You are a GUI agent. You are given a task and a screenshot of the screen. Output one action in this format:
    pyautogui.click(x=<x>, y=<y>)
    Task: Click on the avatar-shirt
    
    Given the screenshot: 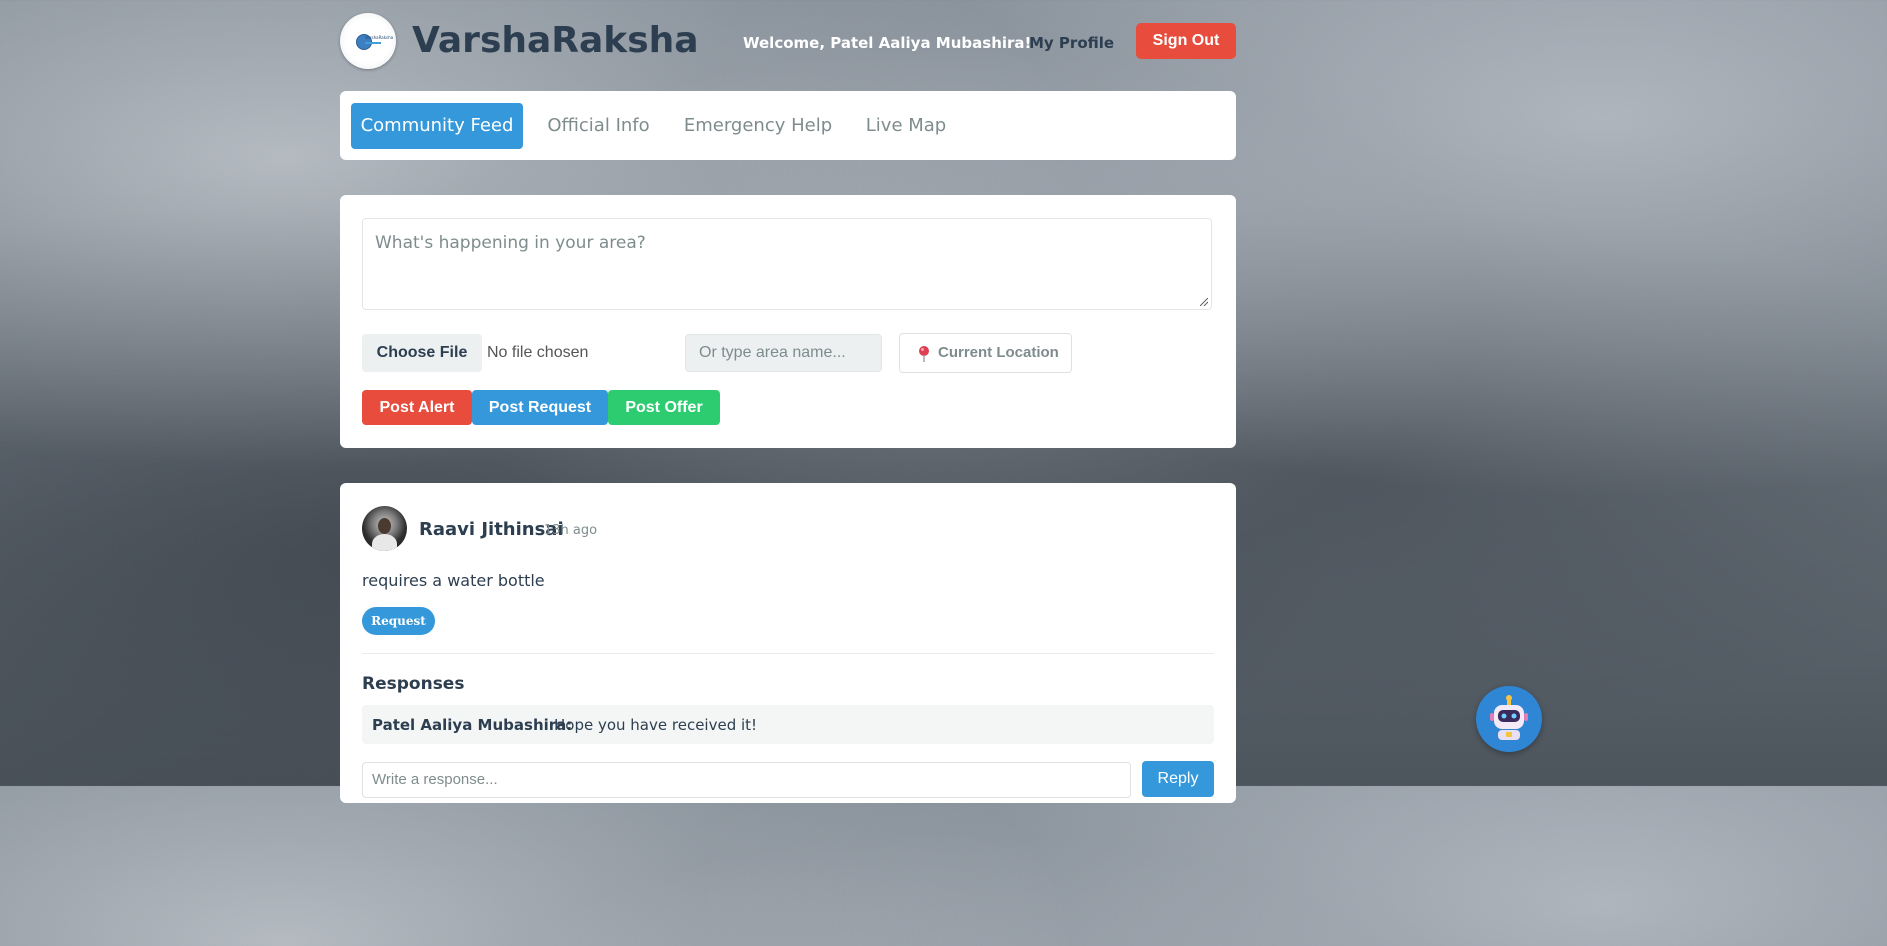 What is the action you would take?
    pyautogui.click(x=384, y=542)
    